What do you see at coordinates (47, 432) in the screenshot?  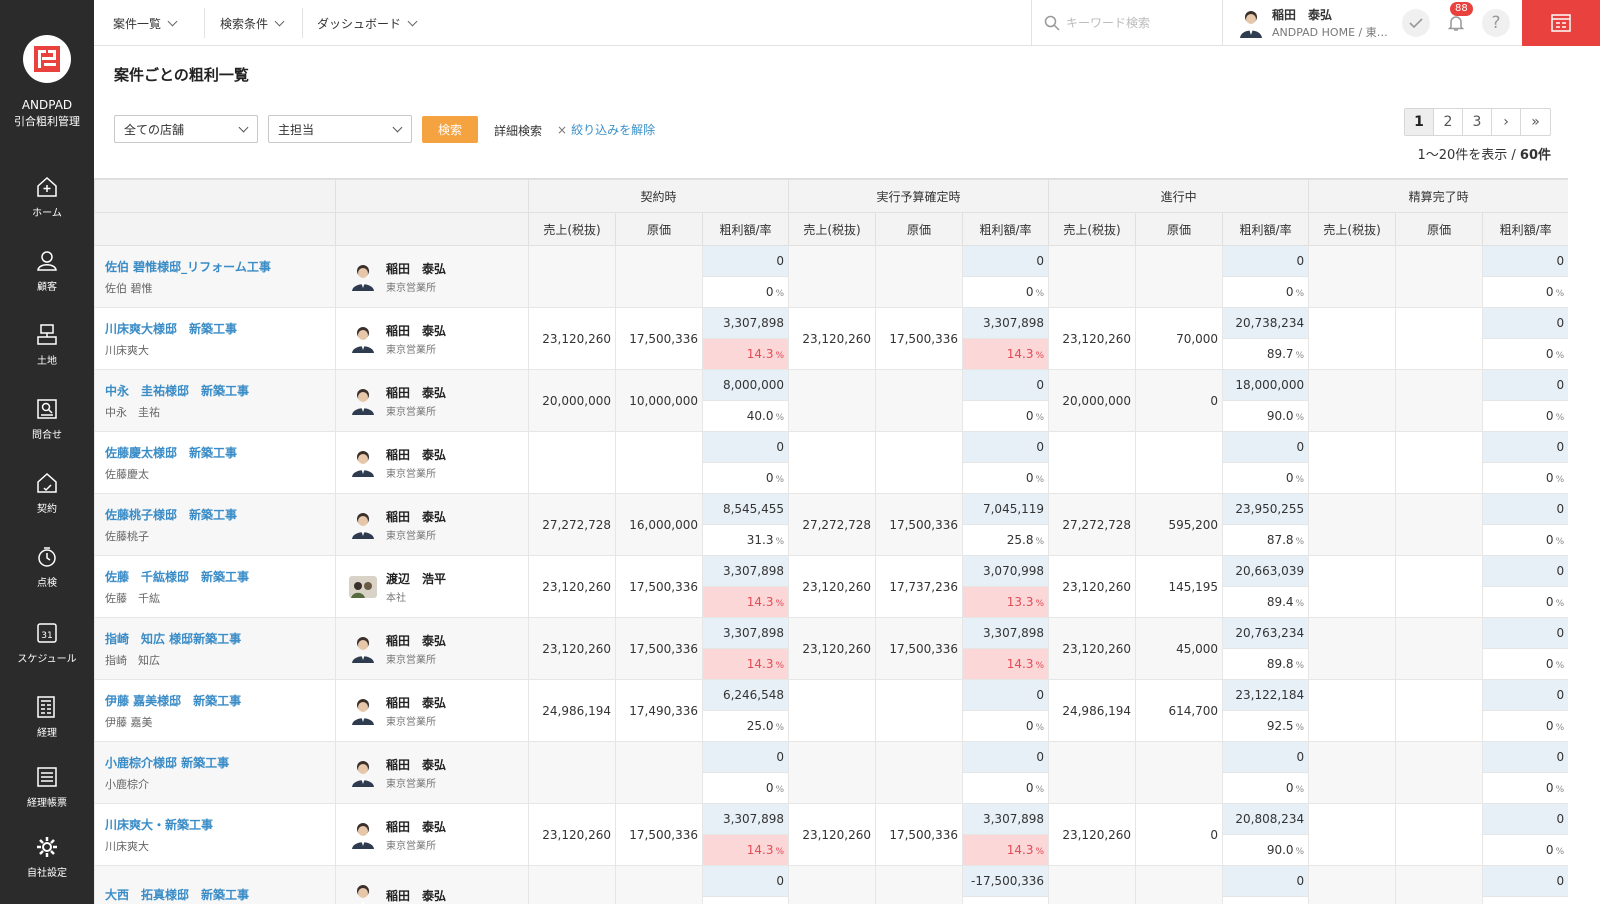 I see `sidebar-item-inquiry: 問合せ` at bounding box center [47, 432].